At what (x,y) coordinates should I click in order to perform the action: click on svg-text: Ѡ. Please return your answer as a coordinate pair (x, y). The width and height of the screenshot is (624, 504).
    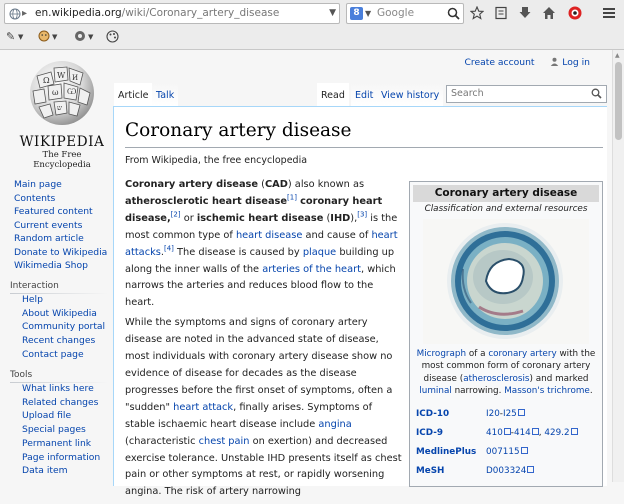
    Looking at the image, I should click on (71, 91).